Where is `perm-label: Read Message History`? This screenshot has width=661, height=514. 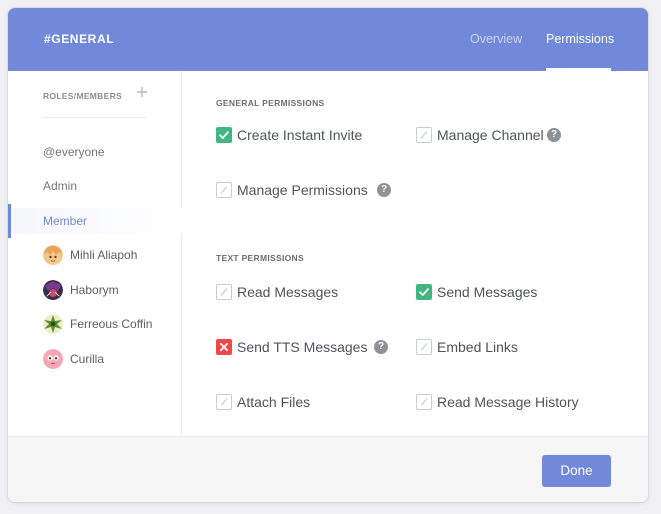 perm-label: Read Message History is located at coordinates (508, 402).